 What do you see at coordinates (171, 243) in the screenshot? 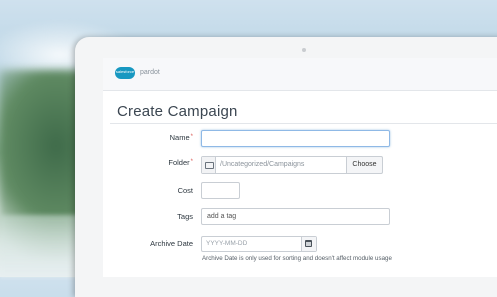
I see `archive-date-label: Archive Date` at bounding box center [171, 243].